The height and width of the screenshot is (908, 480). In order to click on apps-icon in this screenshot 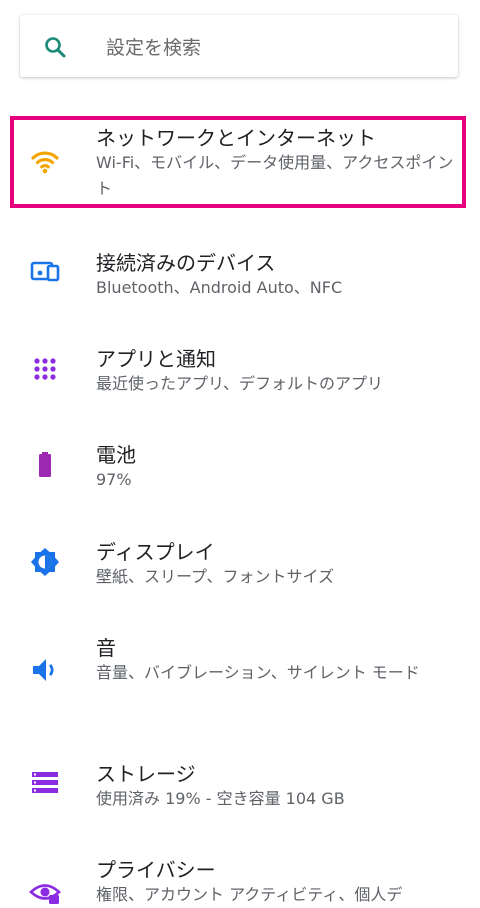, I will do `click(45, 369)`.